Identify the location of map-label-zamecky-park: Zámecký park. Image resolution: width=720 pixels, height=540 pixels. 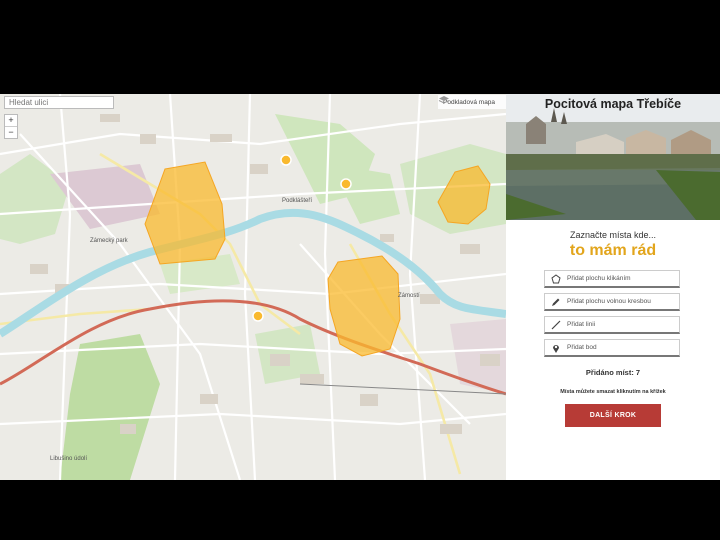
(109, 241).